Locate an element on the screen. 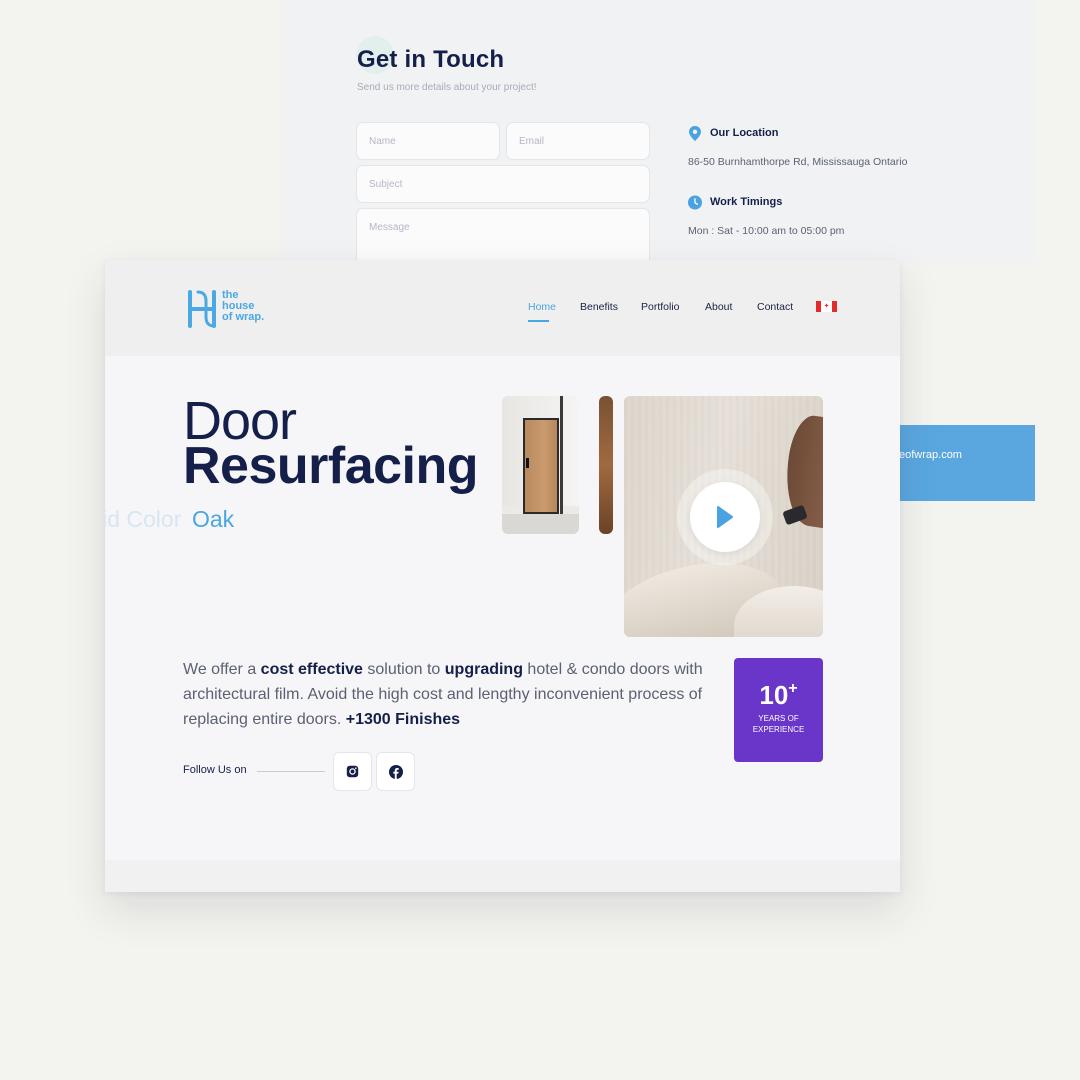 This screenshot has height=1080, width=1080. contact-title: Get in Touch is located at coordinates (431, 59).